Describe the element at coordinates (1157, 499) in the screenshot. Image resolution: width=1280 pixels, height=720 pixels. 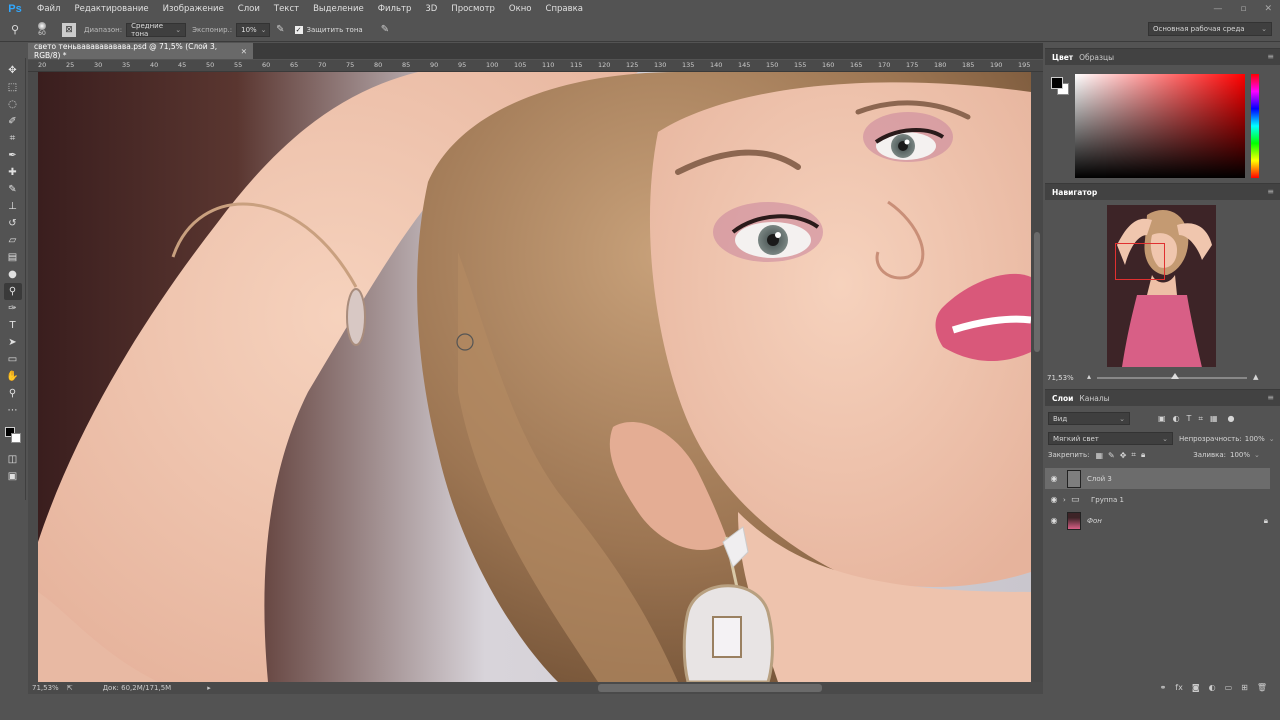
I see `layer-row: ◉ › ▭ Группа 1` at that location.